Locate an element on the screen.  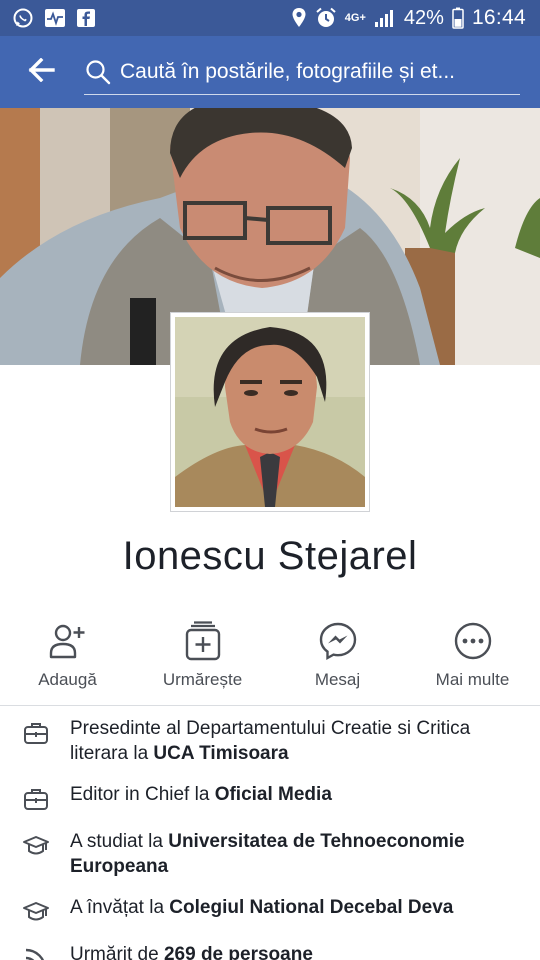
follow-button: Urmărește is located at coordinates (202, 662).